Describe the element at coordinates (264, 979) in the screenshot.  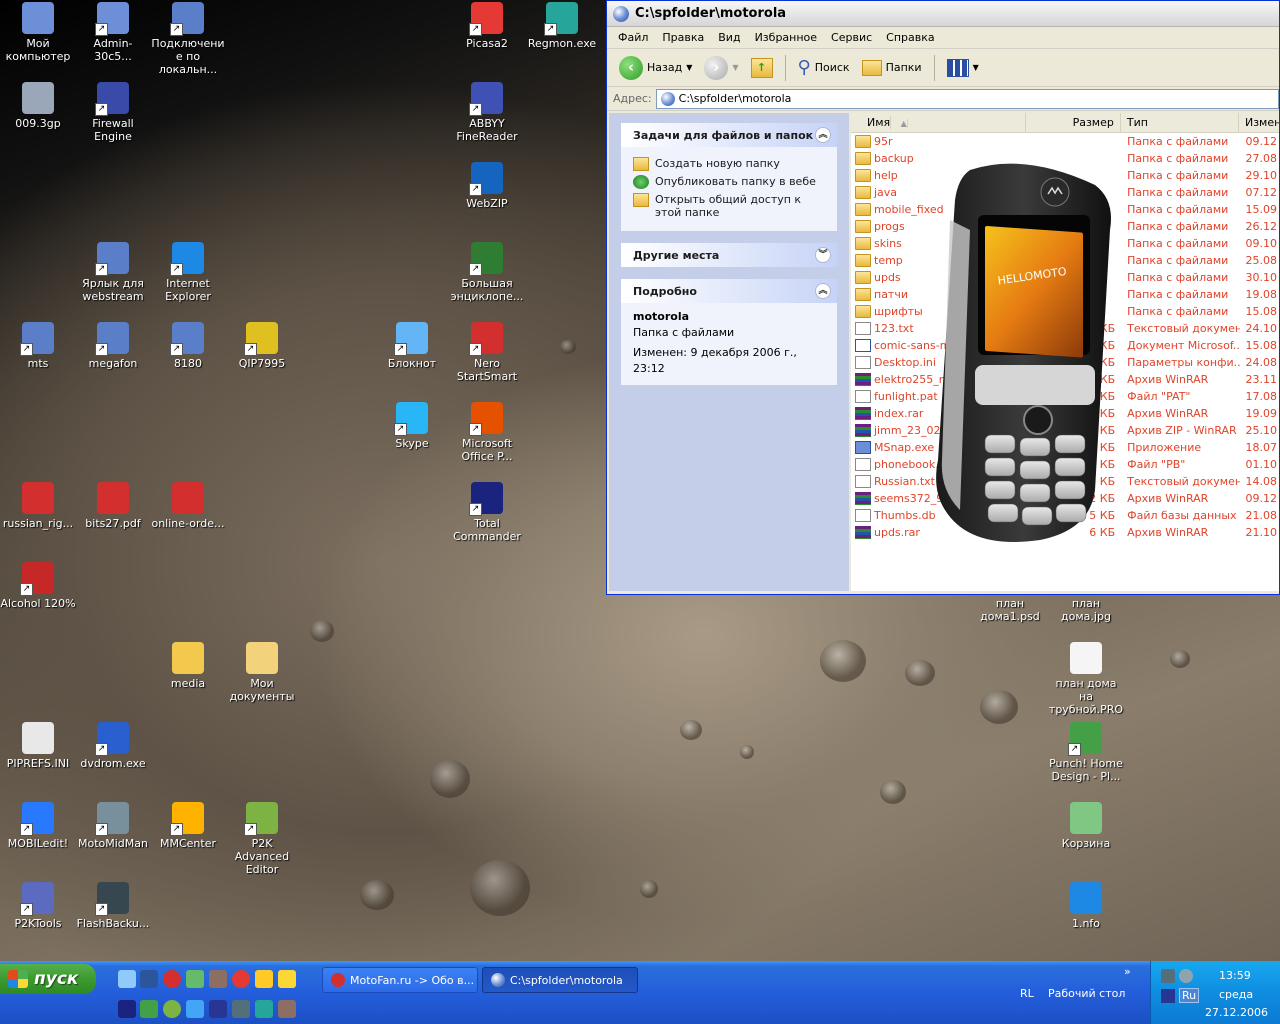
I see `network-icon` at that location.